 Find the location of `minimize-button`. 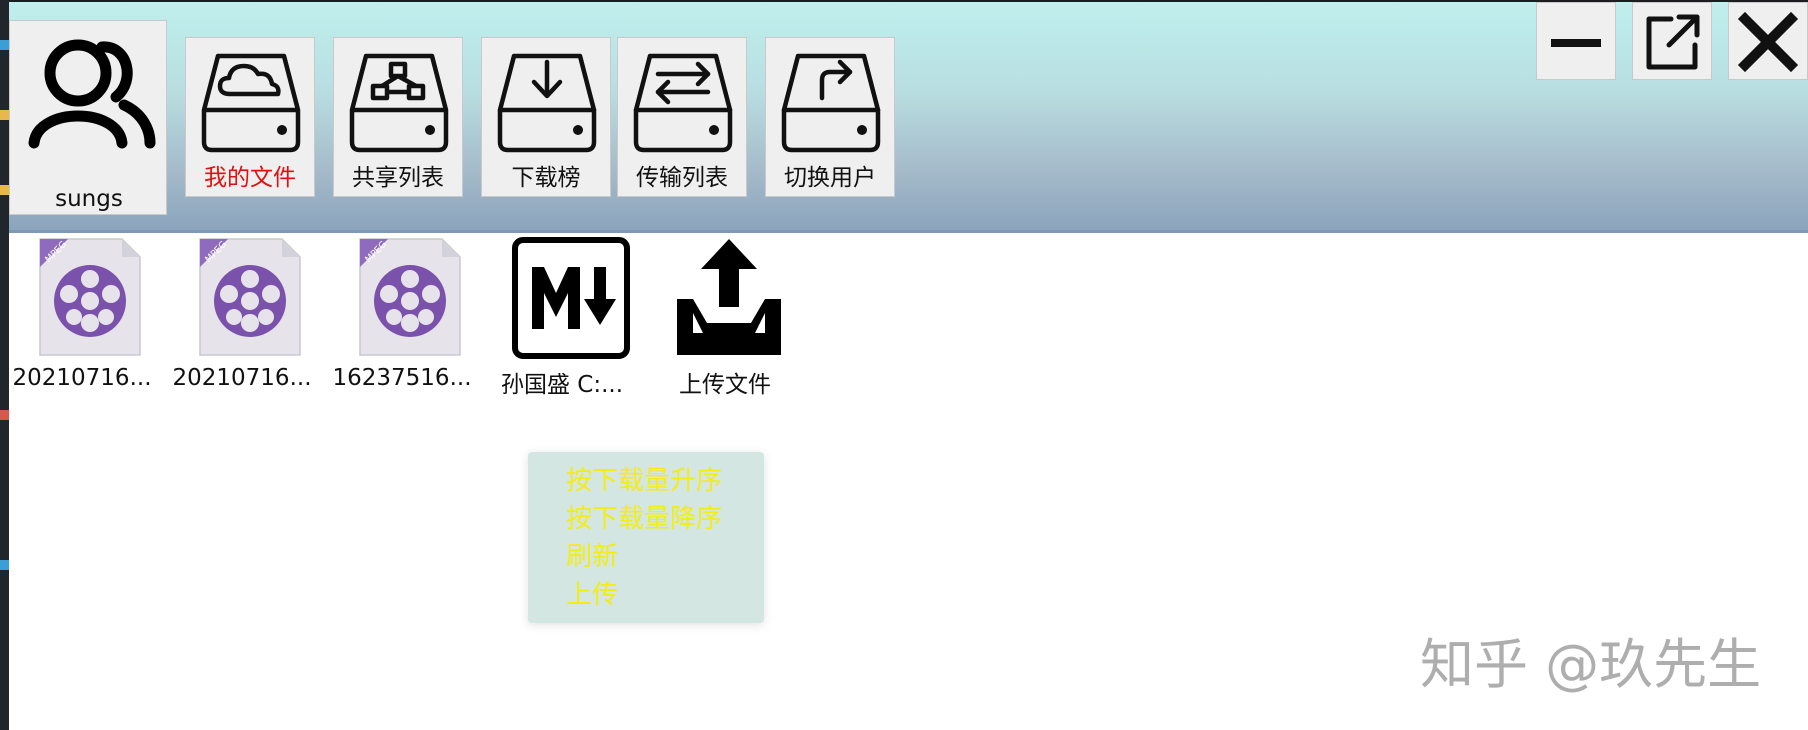

minimize-button is located at coordinates (1576, 41).